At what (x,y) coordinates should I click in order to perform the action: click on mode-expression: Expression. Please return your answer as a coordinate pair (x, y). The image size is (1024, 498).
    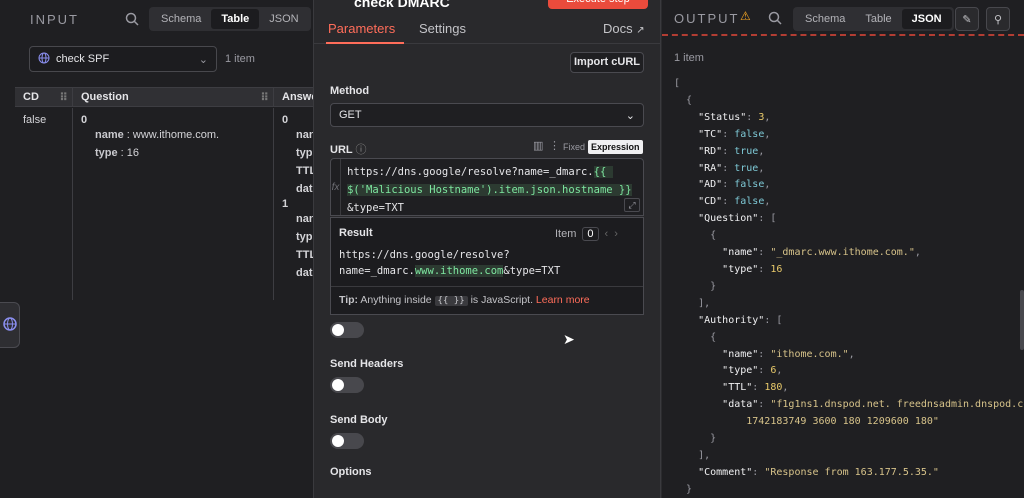
    Looking at the image, I should click on (615, 147).